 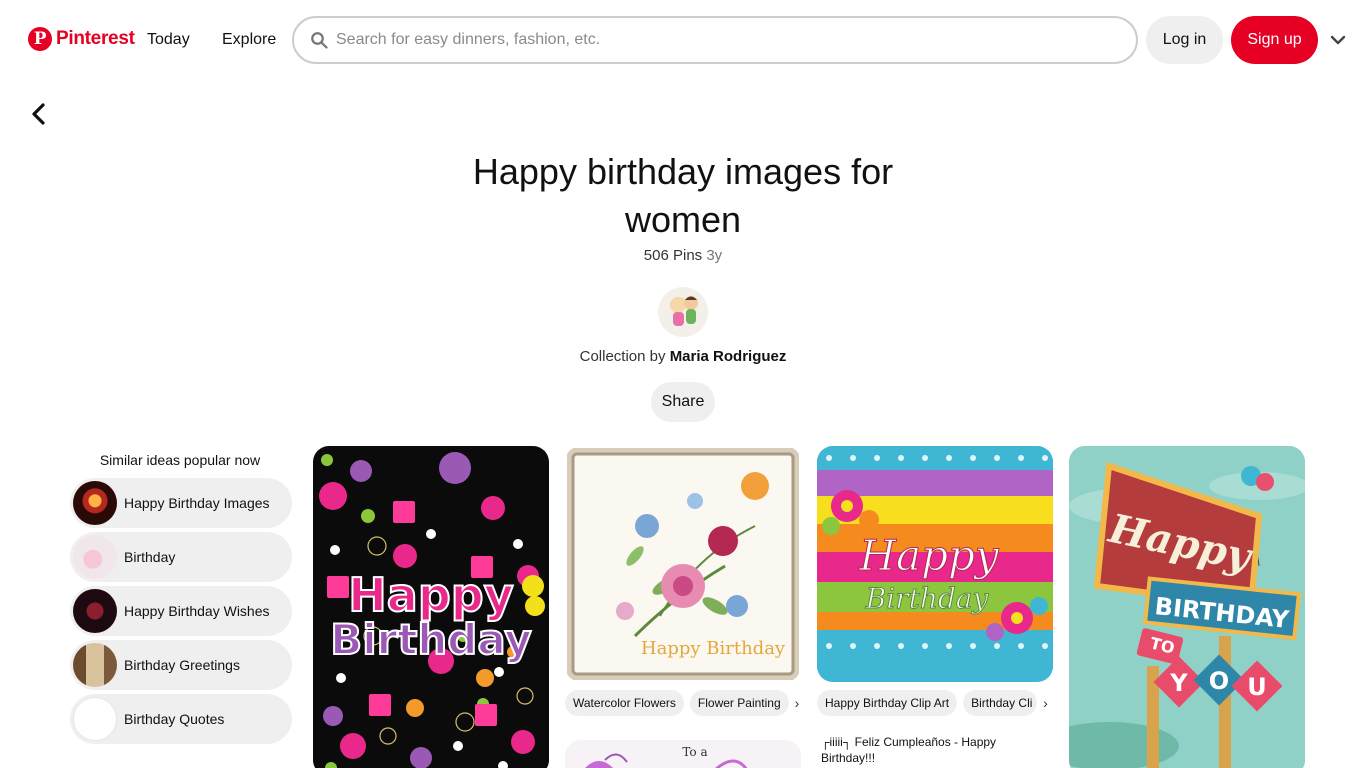 I want to click on pin3-text-birthday: Birthday, so click(x=927, y=598).